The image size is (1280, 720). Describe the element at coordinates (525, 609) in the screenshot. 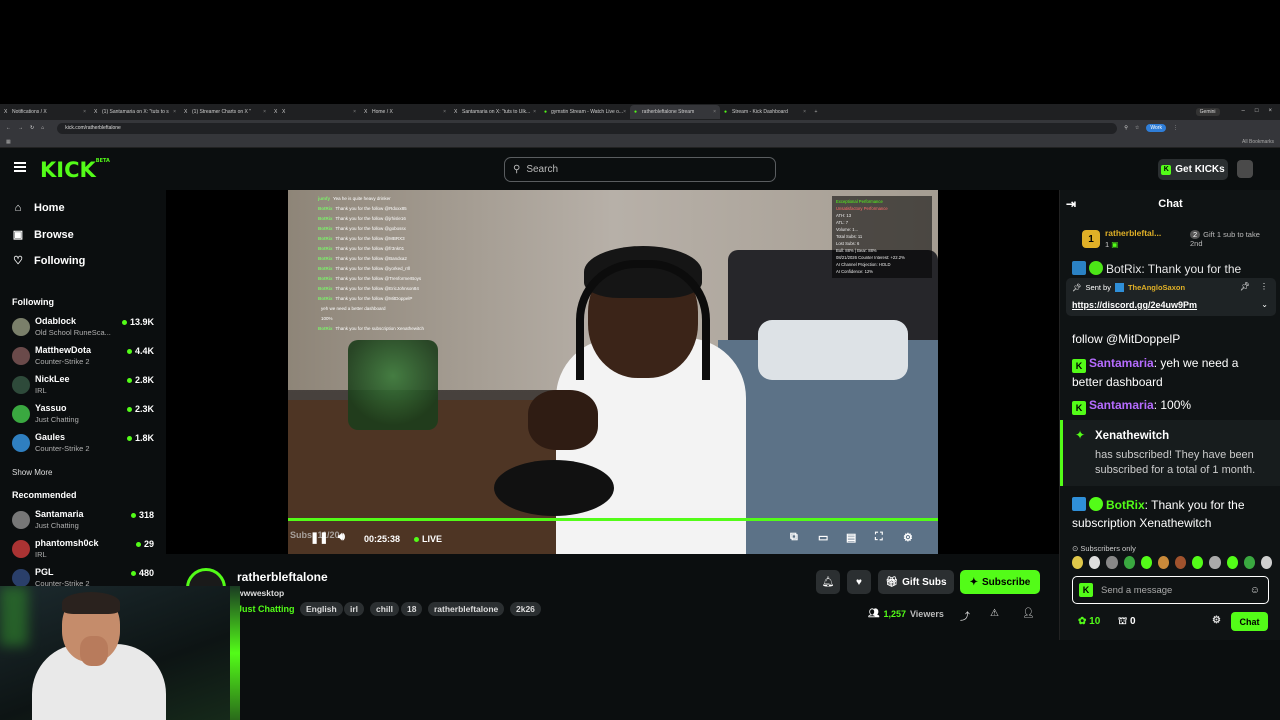

I see `tag-chip: 2k26` at that location.